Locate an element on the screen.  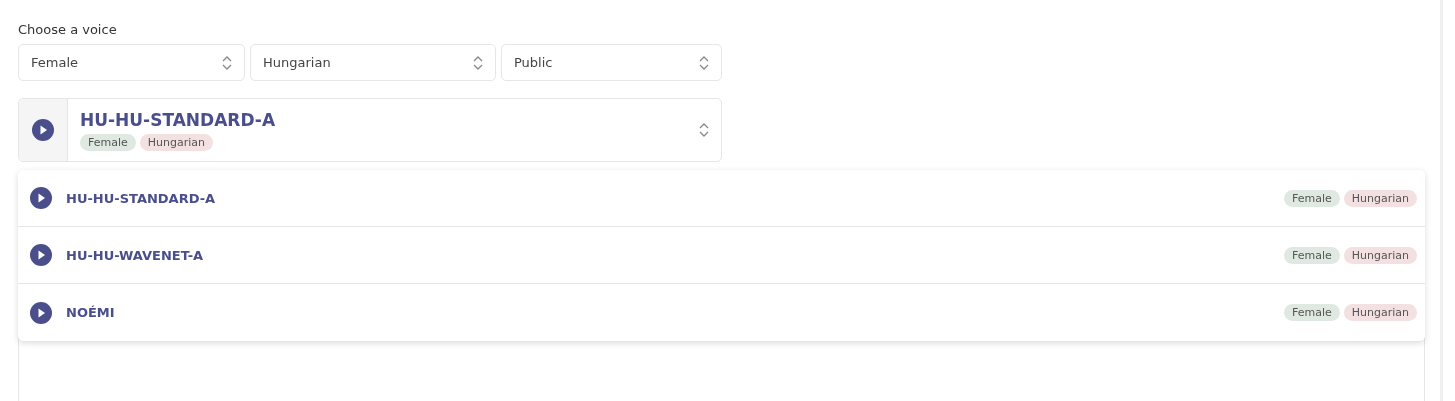
filter-select: Female is located at coordinates (131, 62).